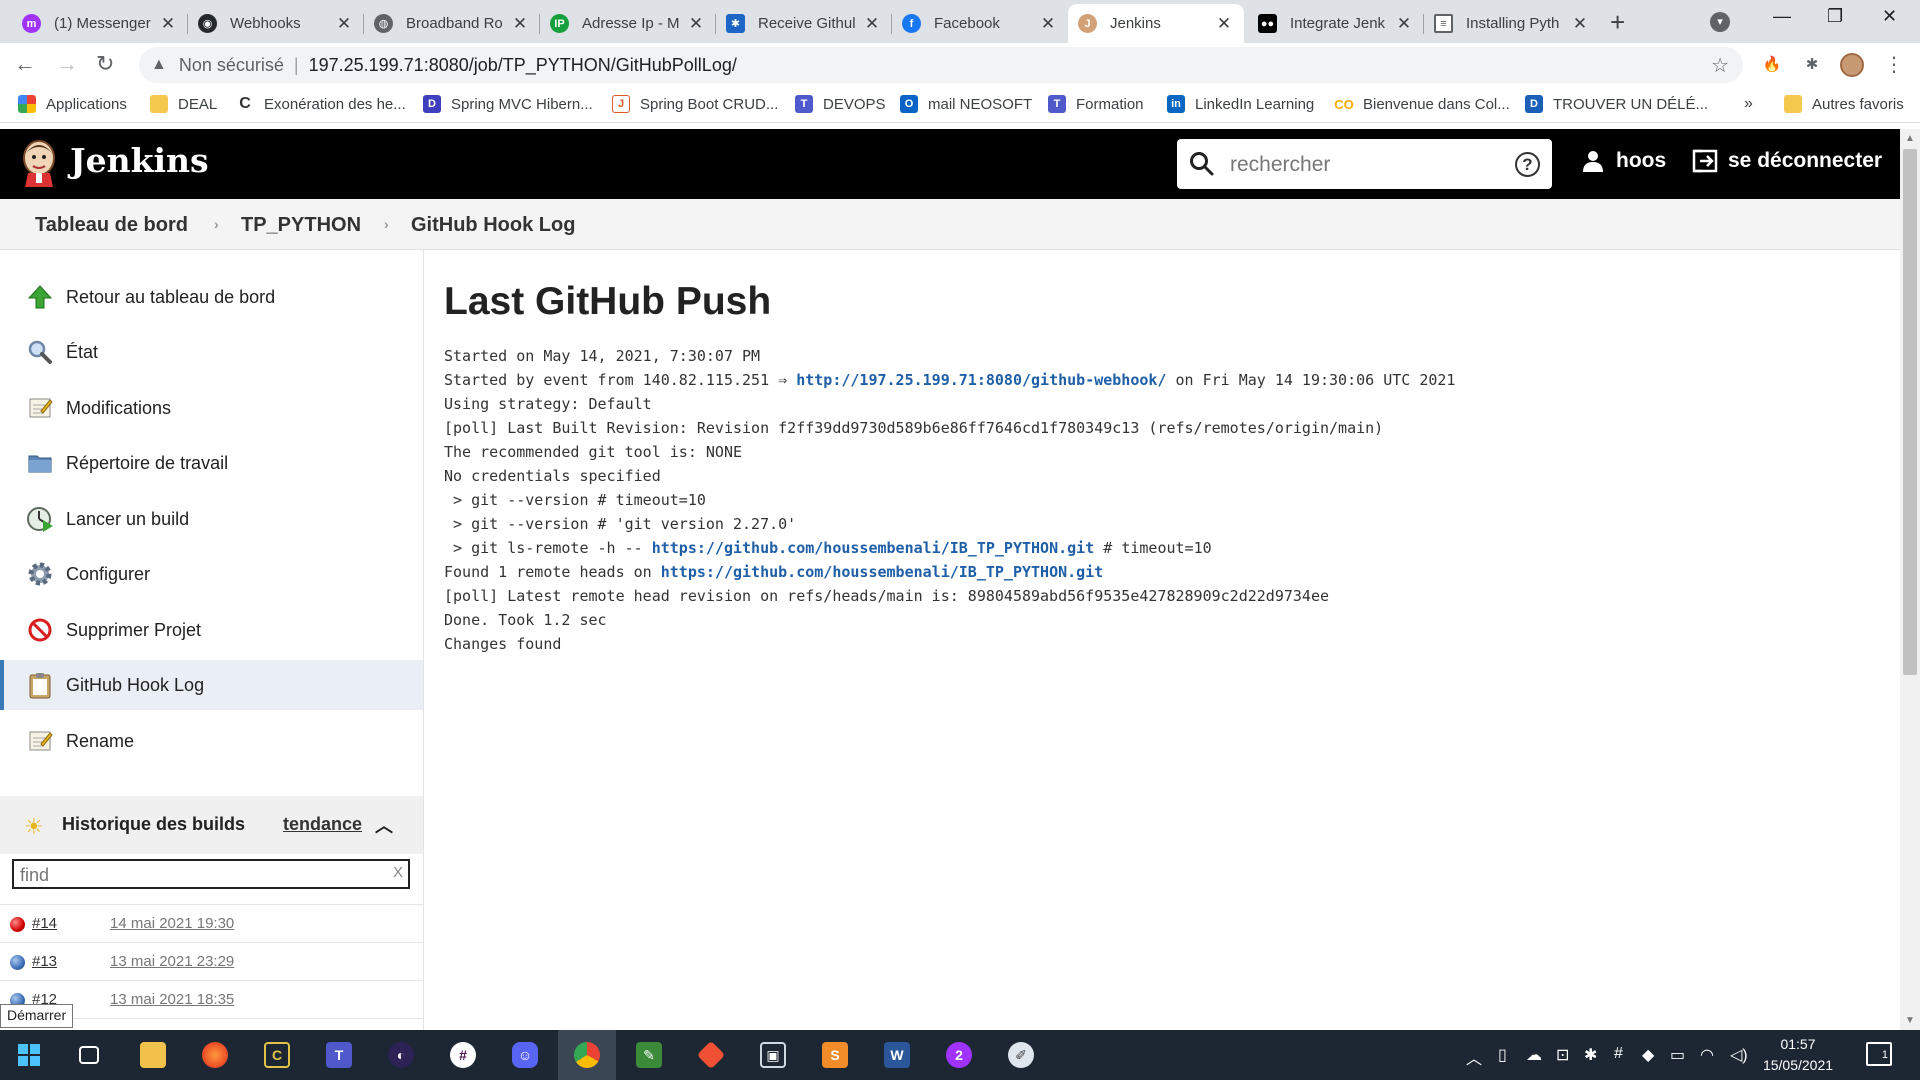  I want to click on taskbar-file-explorer, so click(153, 1055).